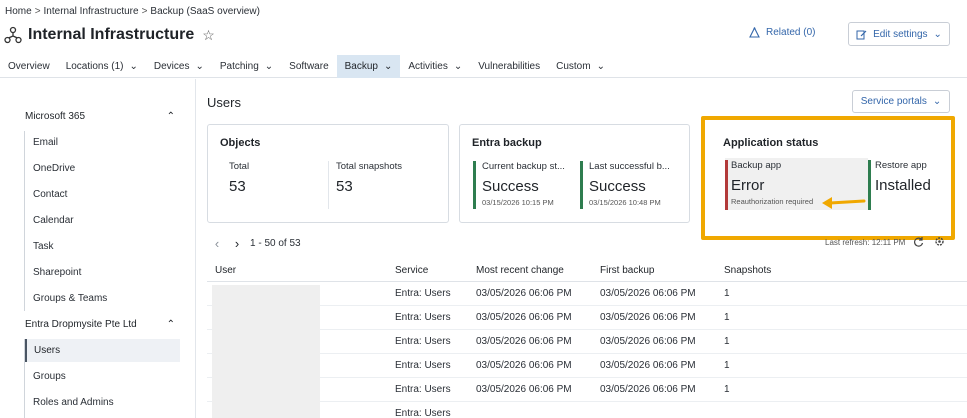 This screenshot has height=418, width=967. I want to click on breadcrumb-site: Internal Infrastructure, so click(91, 11).